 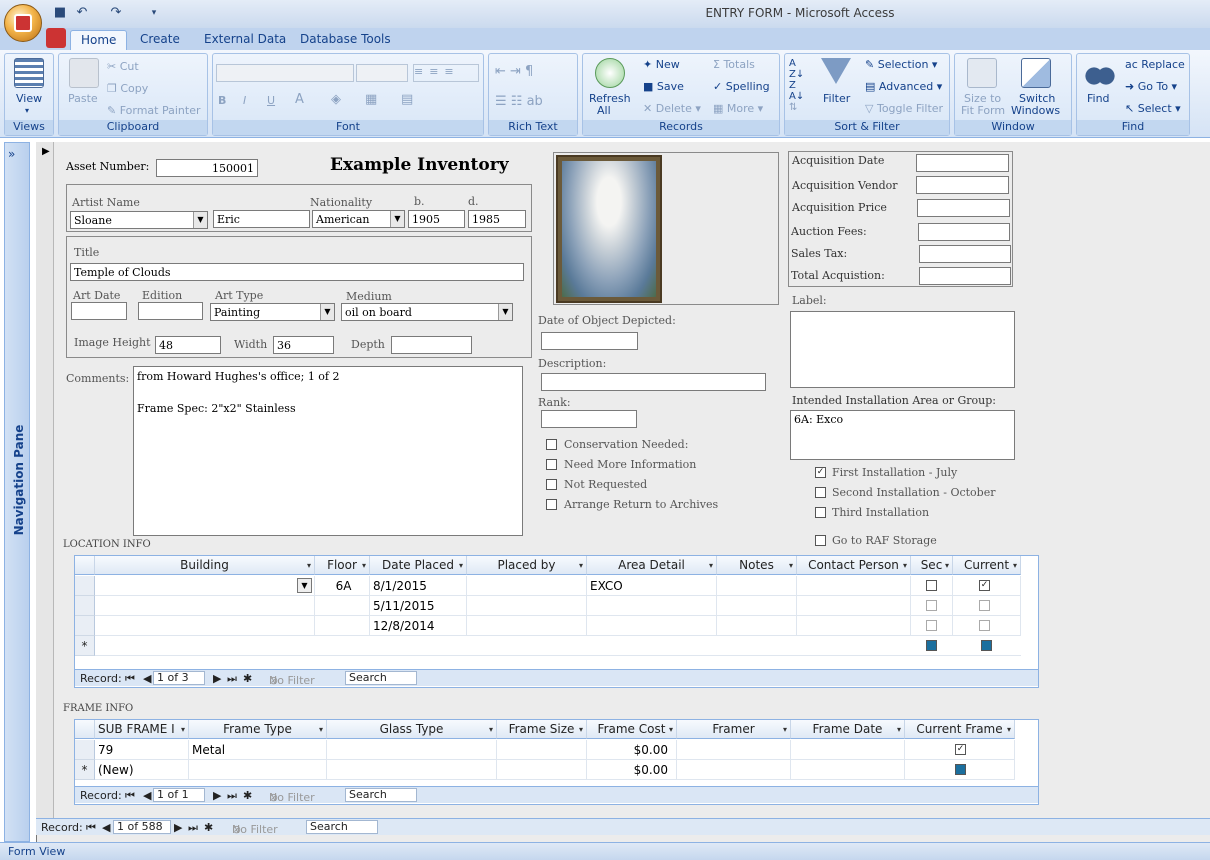 What do you see at coordinates (83, 98) in the screenshot?
I see `paste-button: Paste` at bounding box center [83, 98].